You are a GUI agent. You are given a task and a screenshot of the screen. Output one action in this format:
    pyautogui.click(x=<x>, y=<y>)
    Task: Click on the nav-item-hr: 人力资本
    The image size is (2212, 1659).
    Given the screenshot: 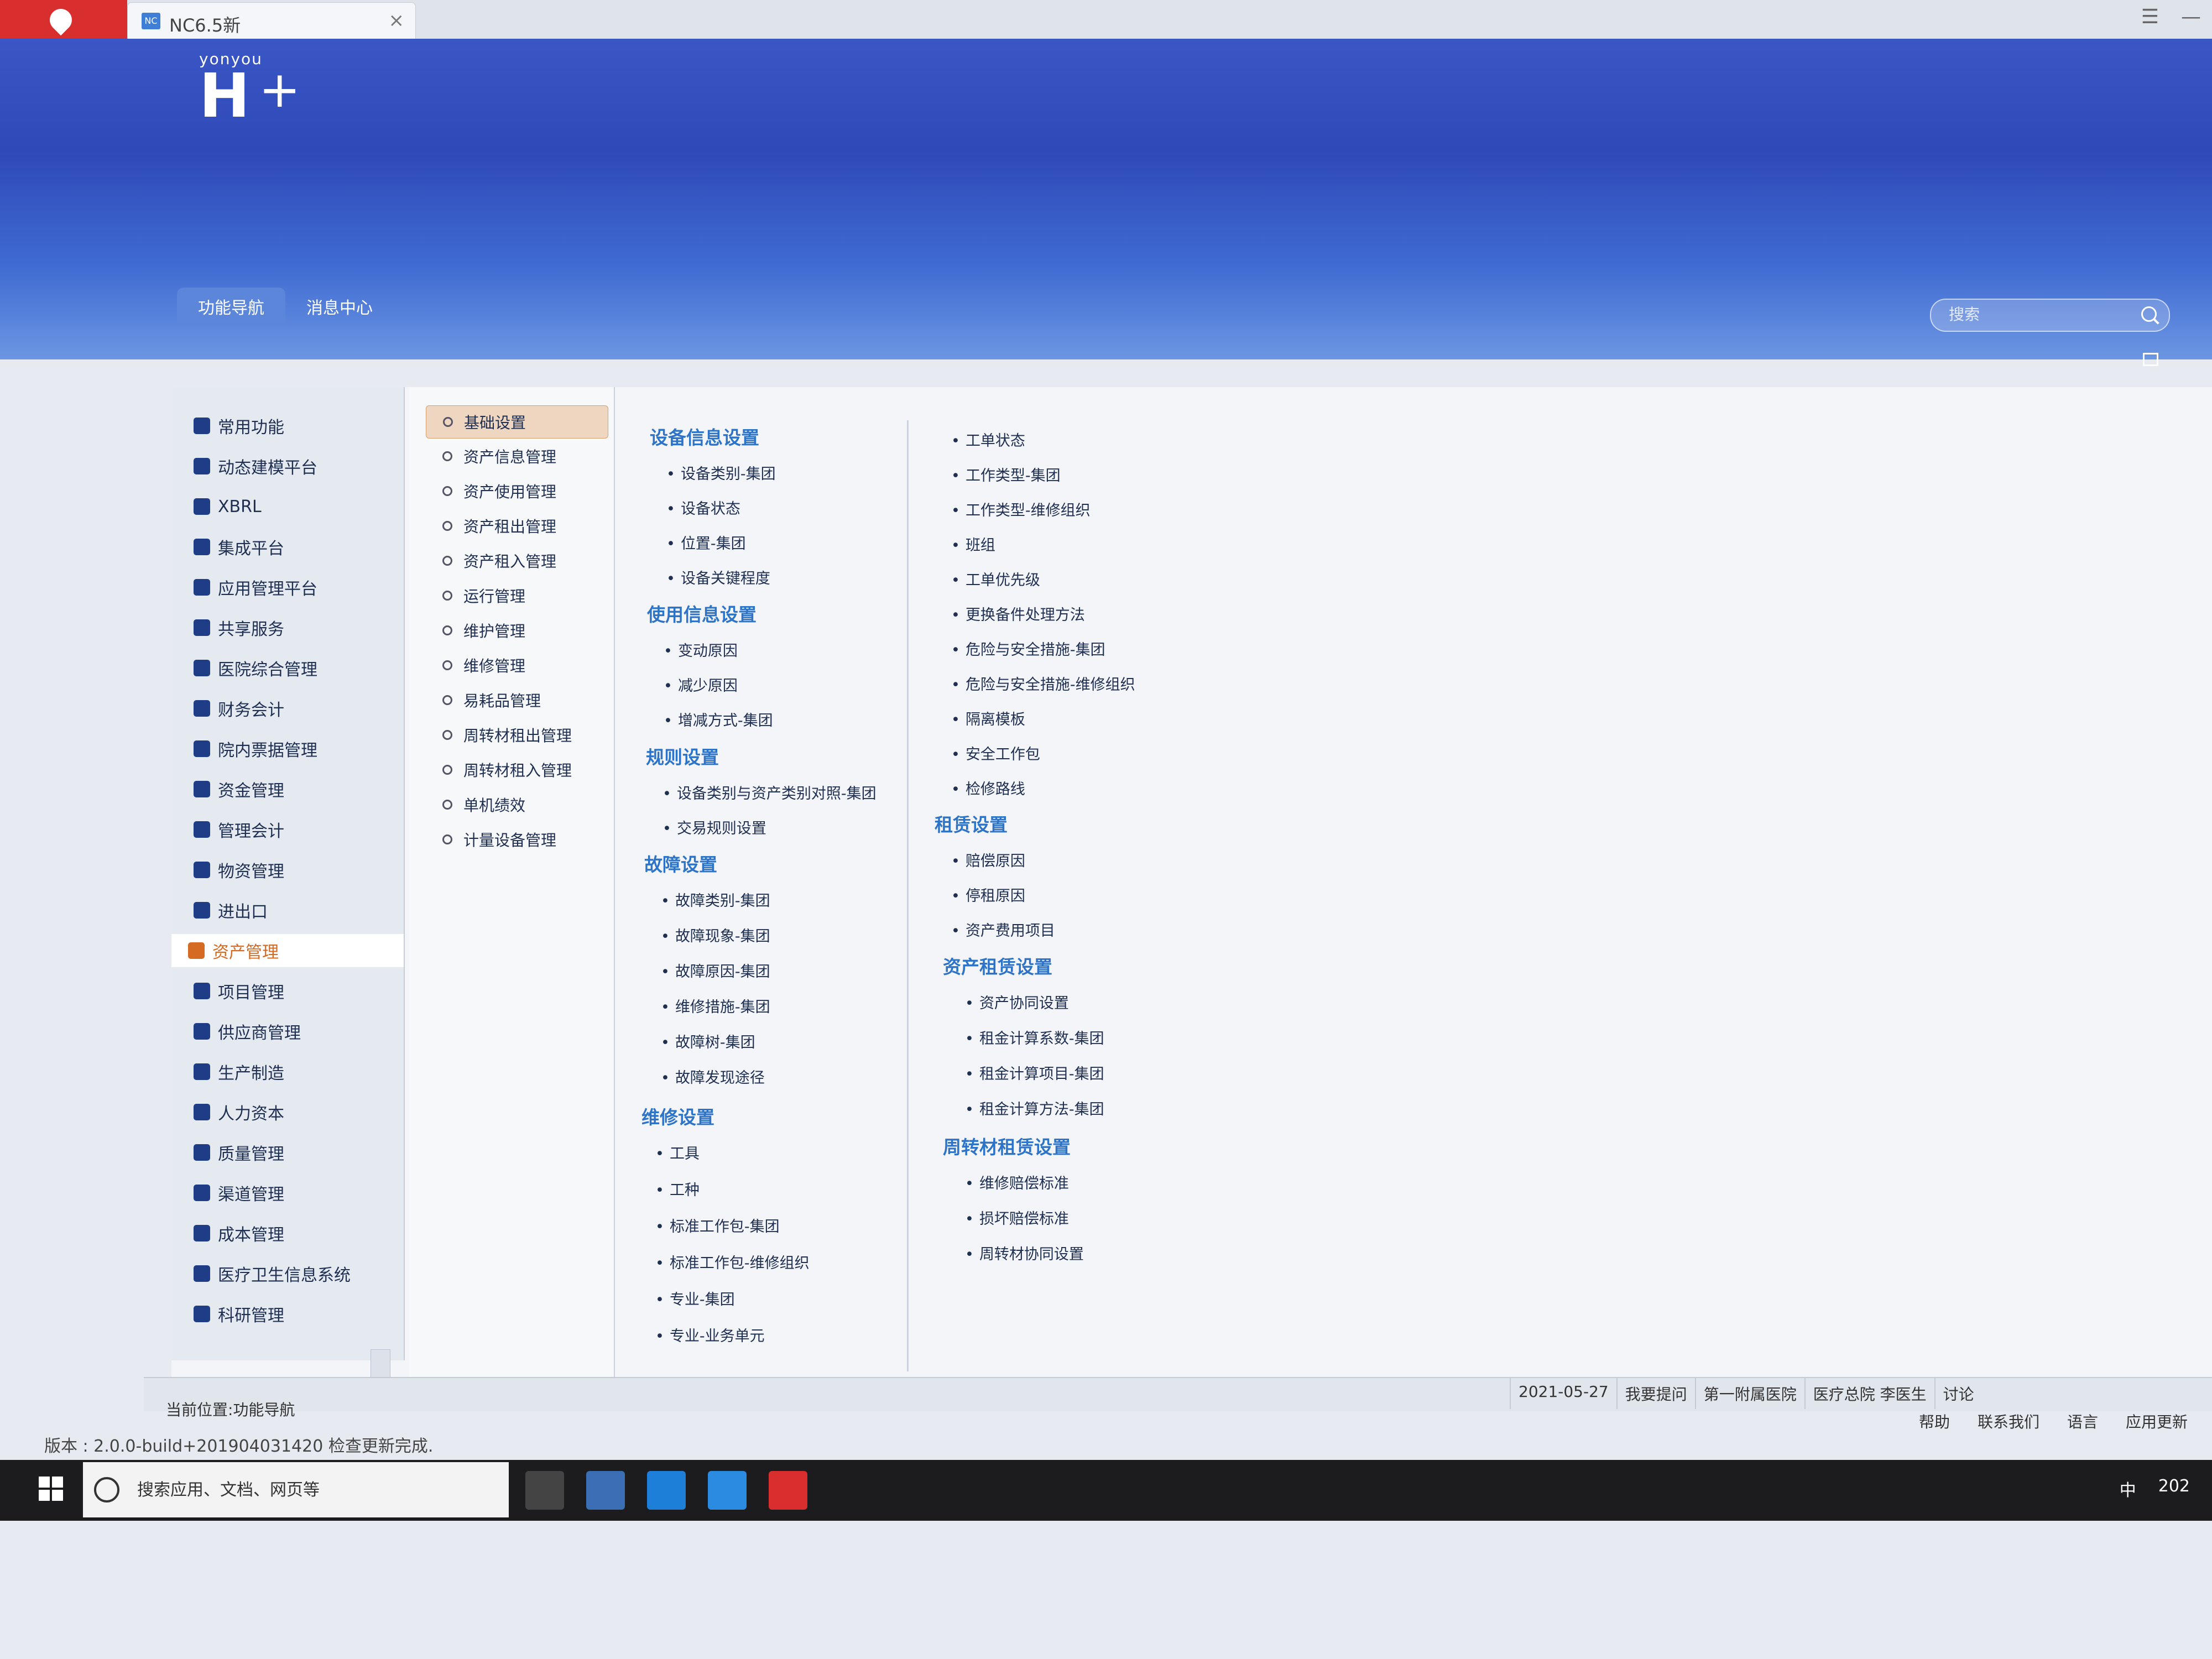 What is the action you would take?
    pyautogui.click(x=239, y=1112)
    